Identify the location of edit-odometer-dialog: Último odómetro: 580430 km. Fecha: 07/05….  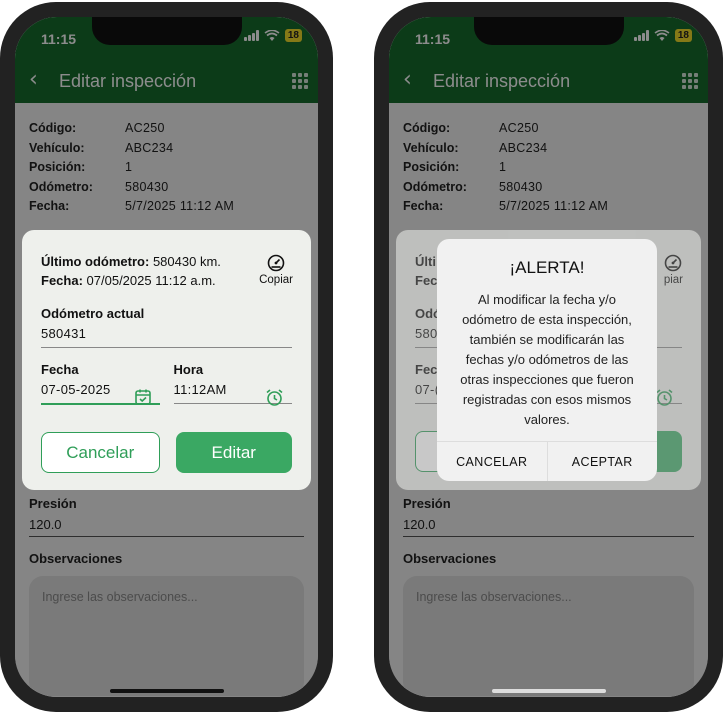
(166, 360).